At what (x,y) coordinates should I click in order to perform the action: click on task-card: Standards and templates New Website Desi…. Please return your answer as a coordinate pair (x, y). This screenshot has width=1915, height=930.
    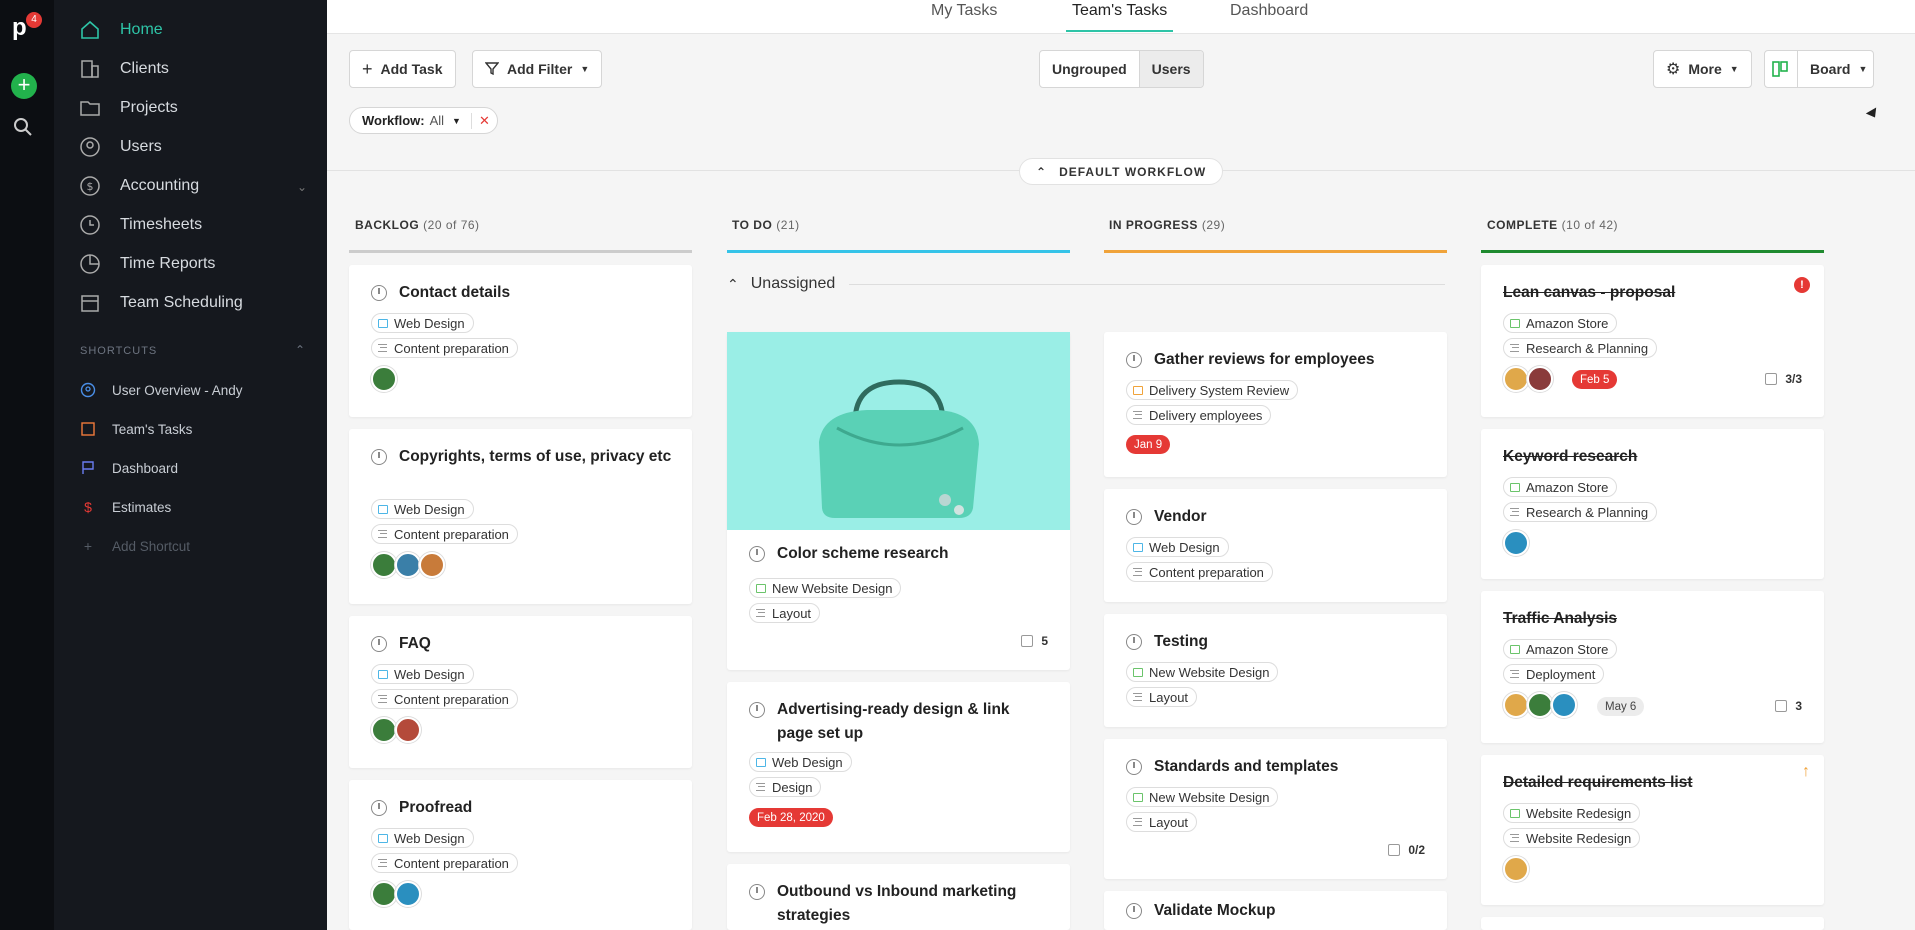
    Looking at the image, I should click on (1275, 809).